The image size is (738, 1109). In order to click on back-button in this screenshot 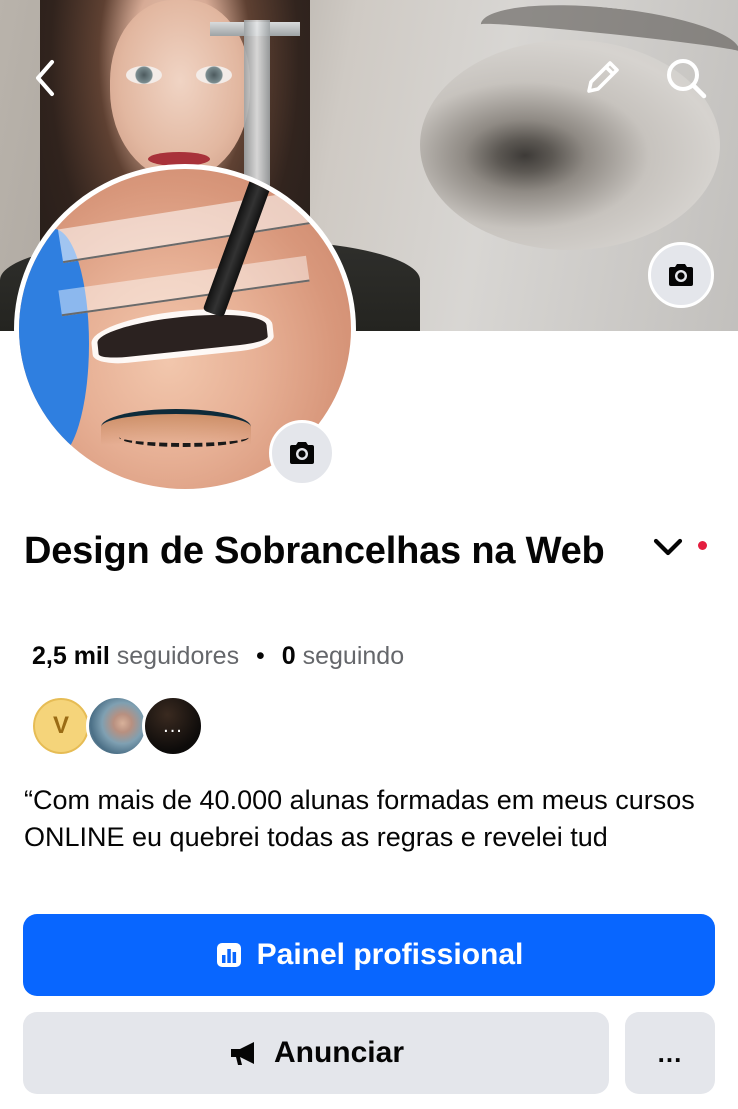, I will do `click(46, 78)`.